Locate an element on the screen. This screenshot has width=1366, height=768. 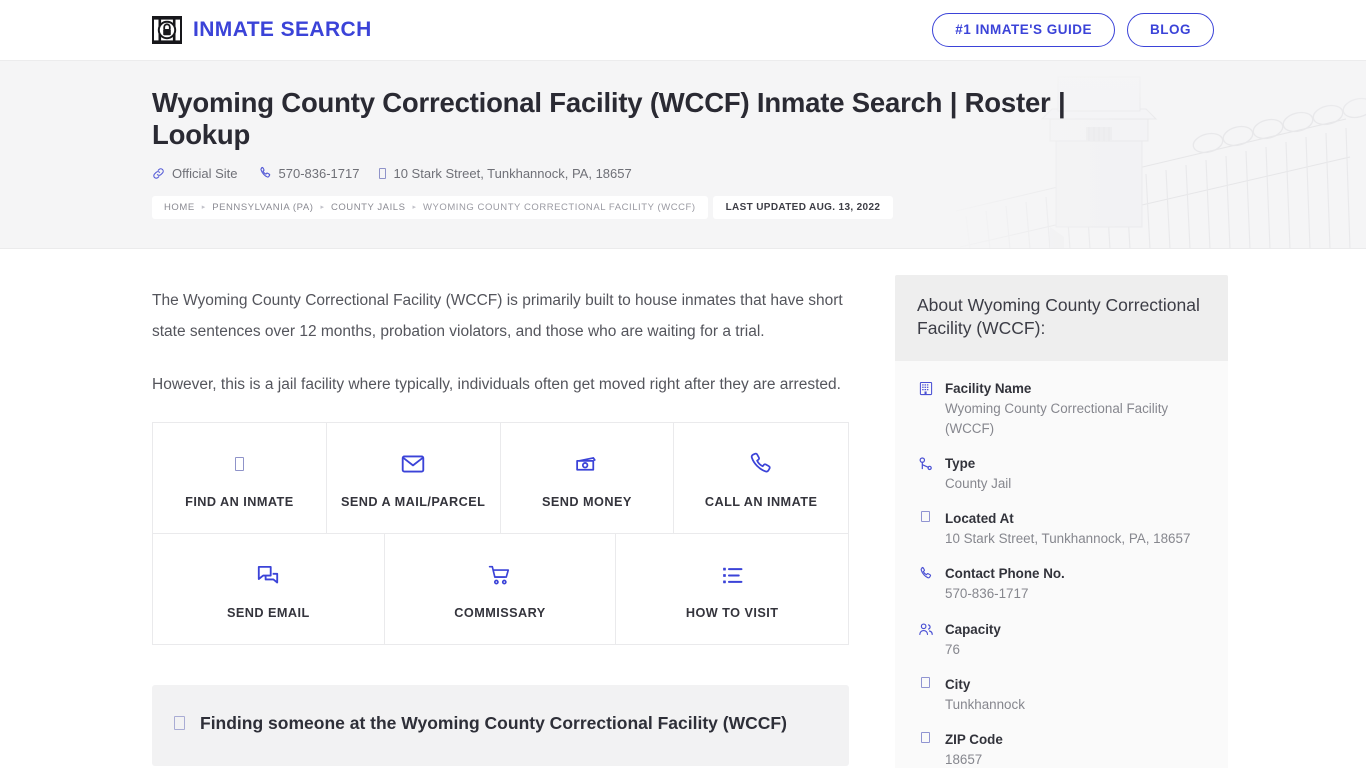
info-value: Tunkhannock is located at coordinates (985, 704).